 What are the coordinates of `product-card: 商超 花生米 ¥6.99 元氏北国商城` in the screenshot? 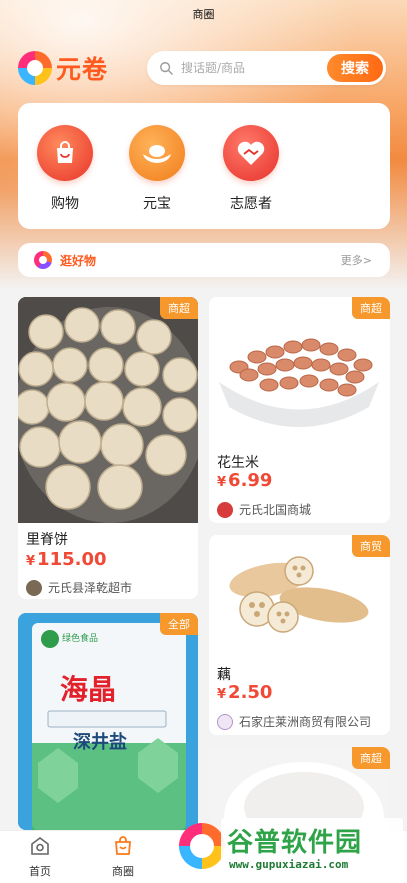 It's located at (299, 410).